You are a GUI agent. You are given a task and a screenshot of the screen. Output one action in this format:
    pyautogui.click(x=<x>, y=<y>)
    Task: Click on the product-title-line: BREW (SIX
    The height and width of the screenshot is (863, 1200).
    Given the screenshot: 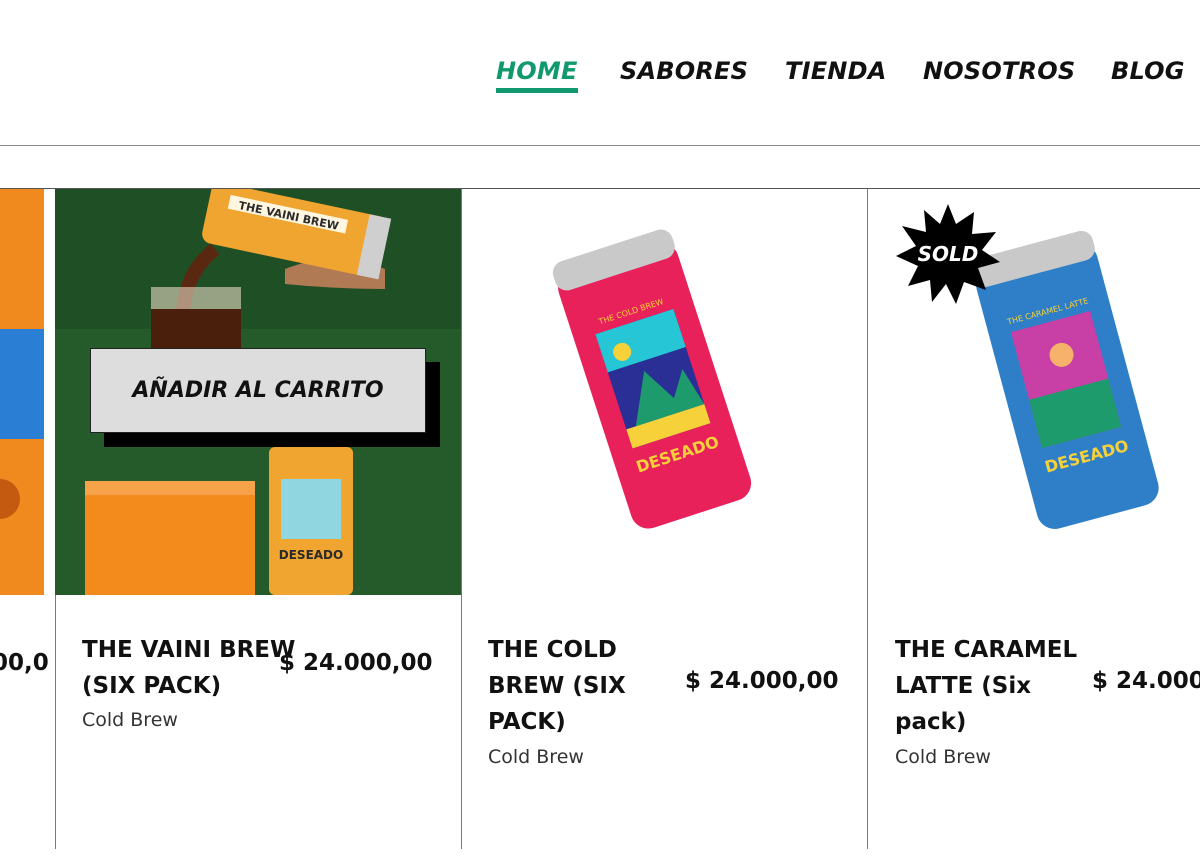 What is the action you would take?
    pyautogui.click(x=557, y=686)
    